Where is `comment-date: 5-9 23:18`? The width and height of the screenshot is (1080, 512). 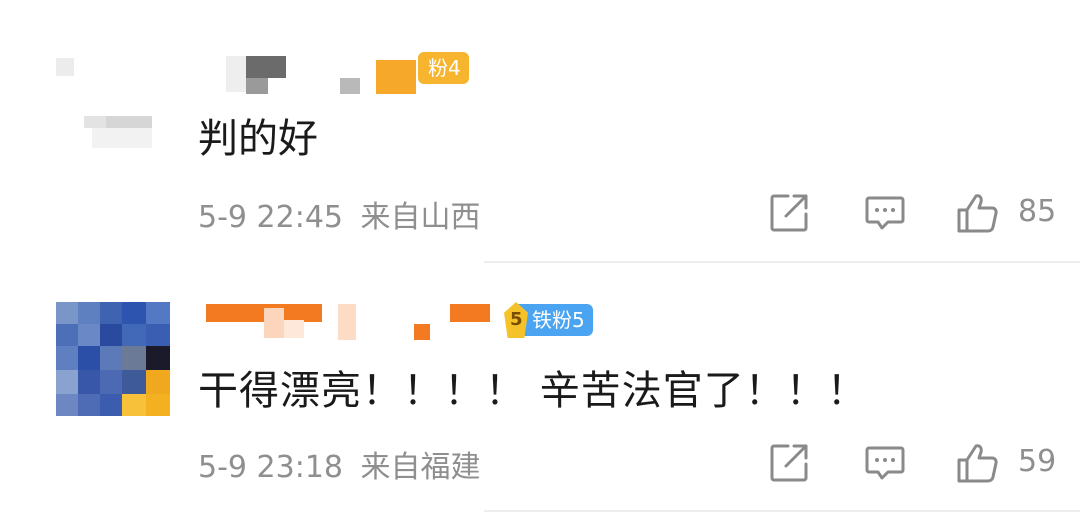 comment-date: 5-9 23:18 is located at coordinates (270, 467).